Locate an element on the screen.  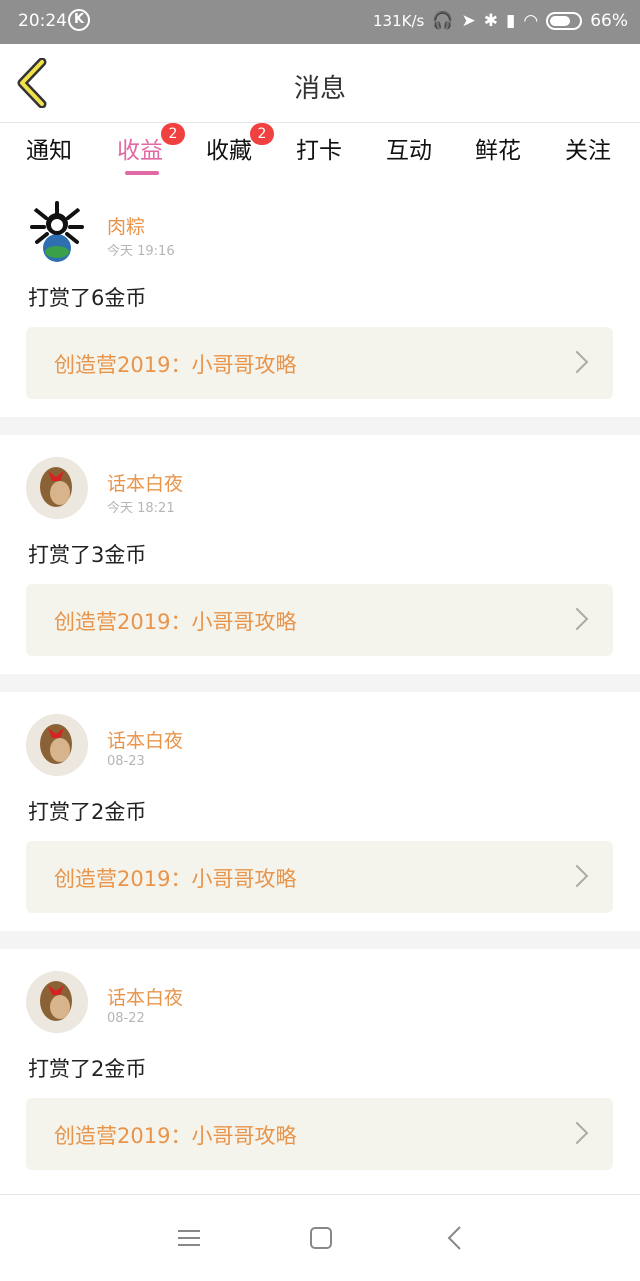
tab-flowers: 鲜花 is located at coordinates (498, 148).